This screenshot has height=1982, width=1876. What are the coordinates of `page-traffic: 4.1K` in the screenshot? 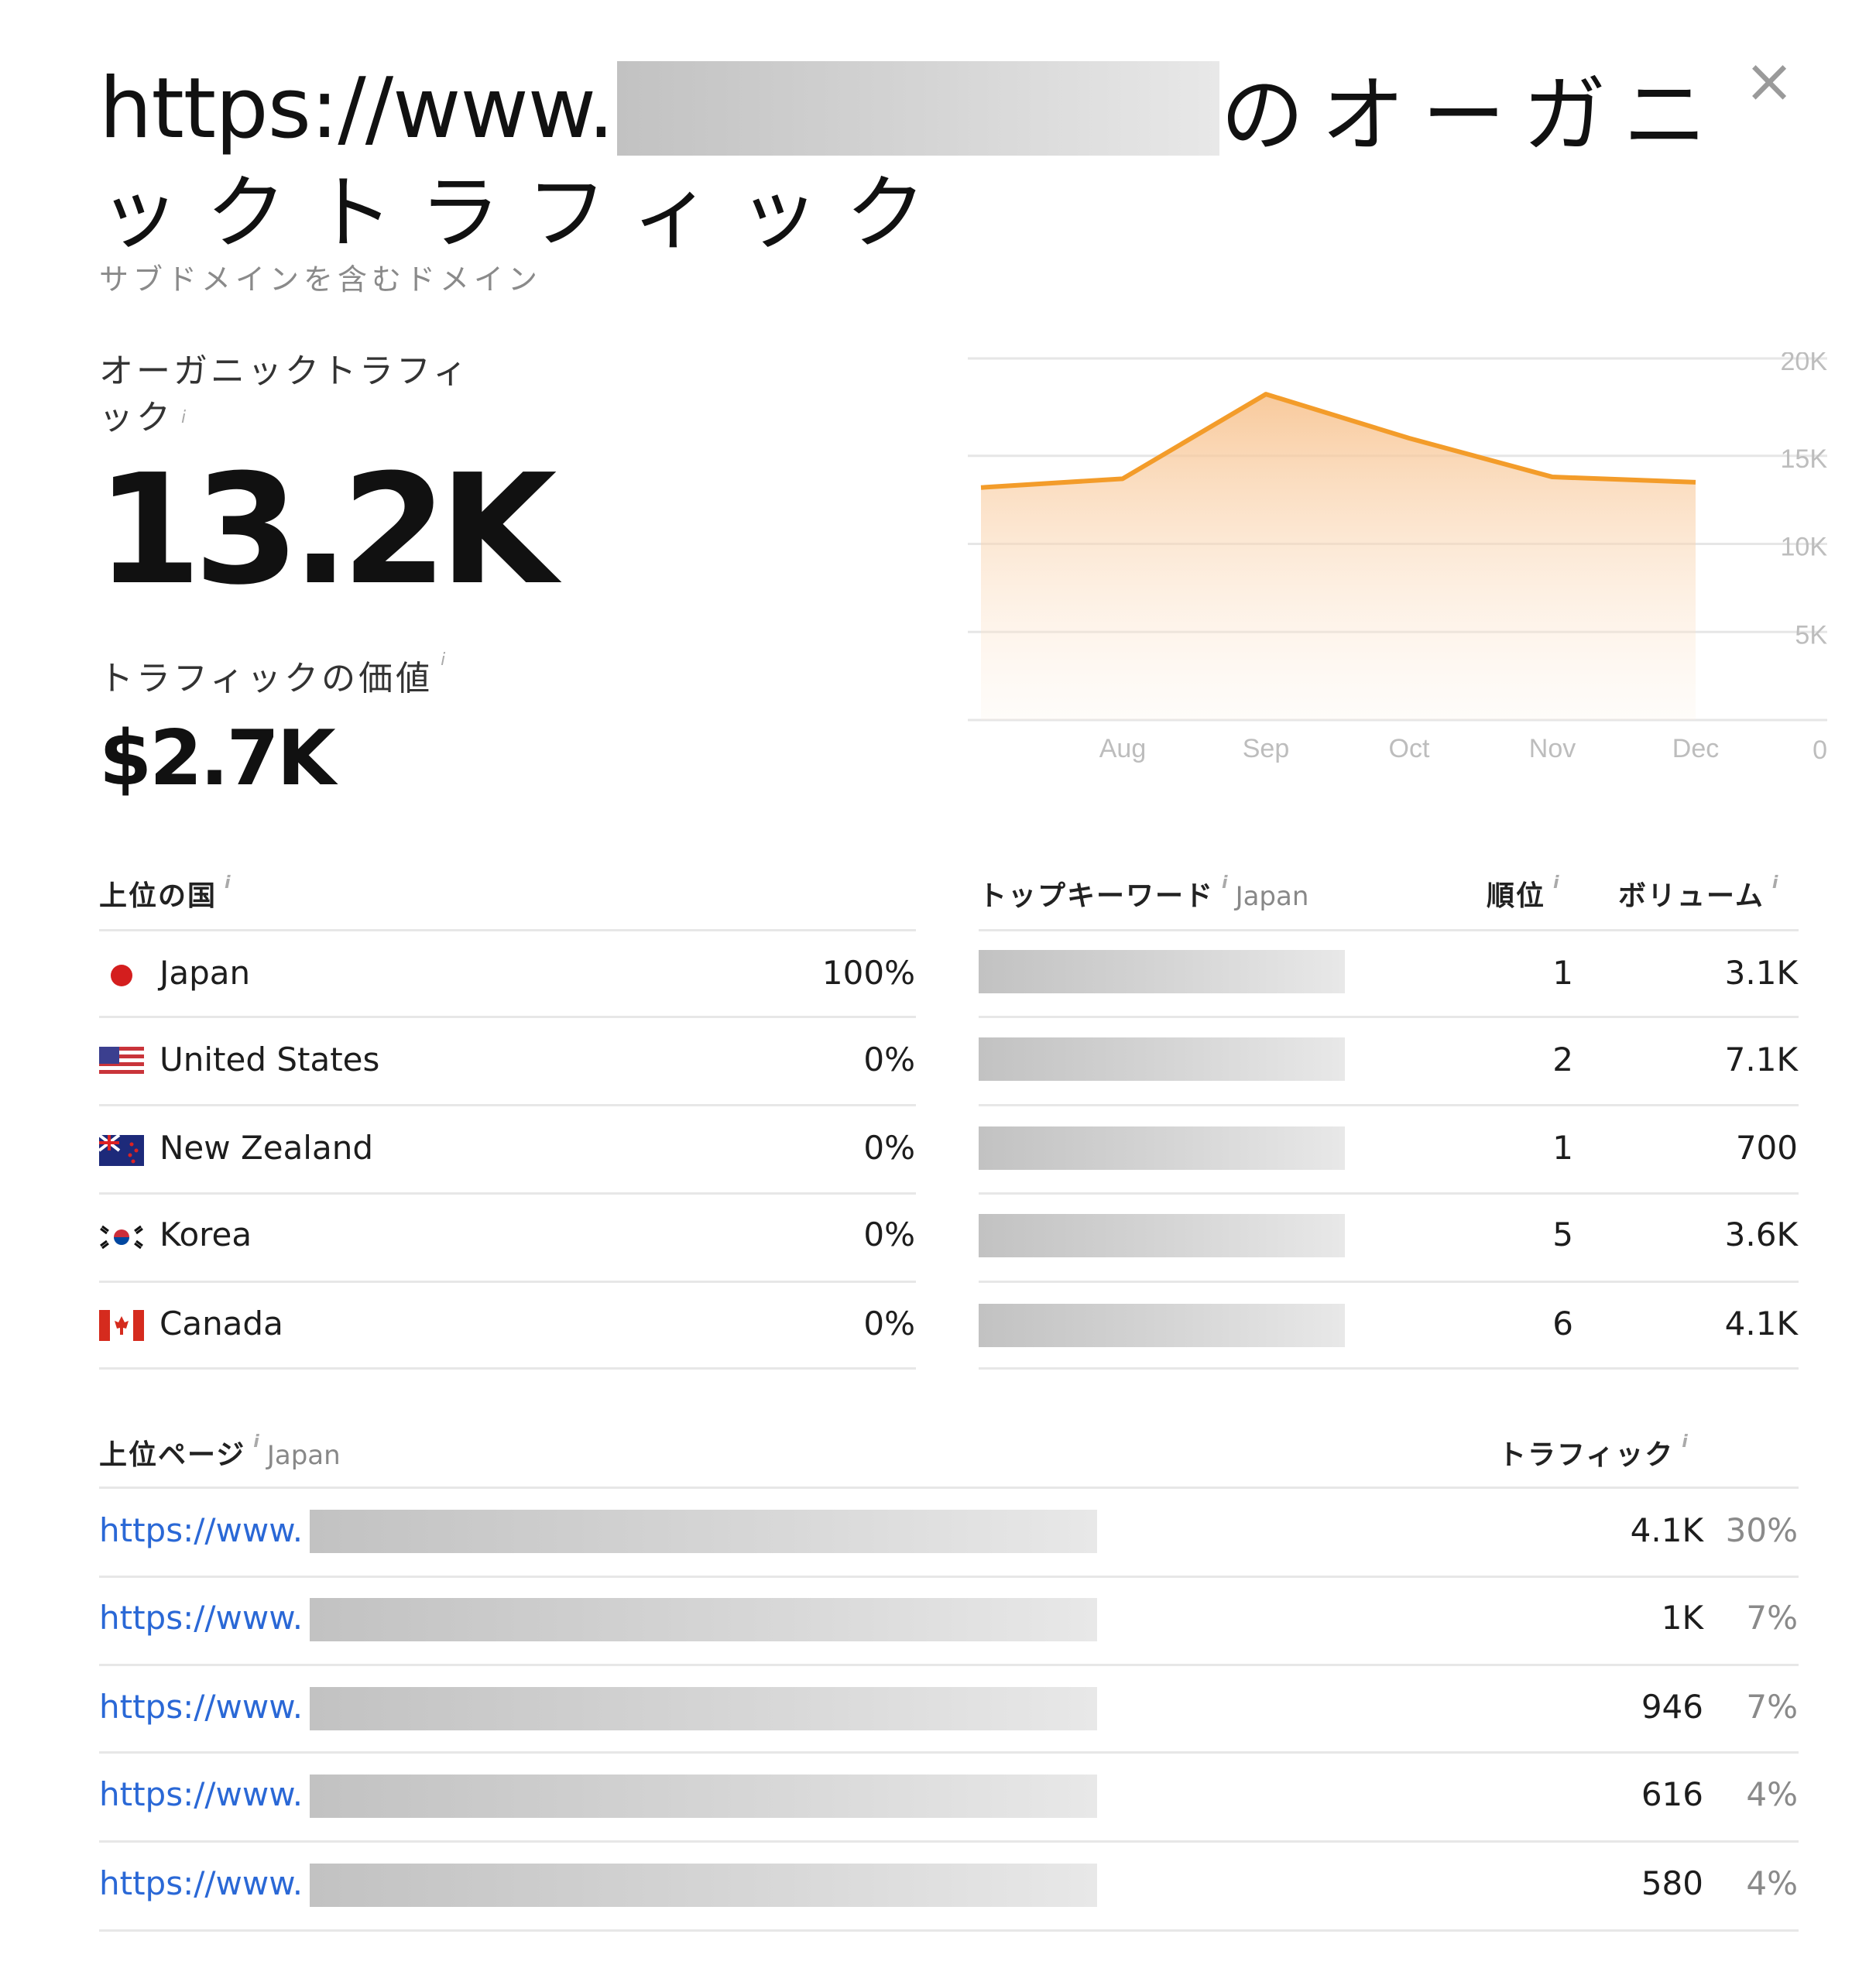 It's located at (1667, 1530).